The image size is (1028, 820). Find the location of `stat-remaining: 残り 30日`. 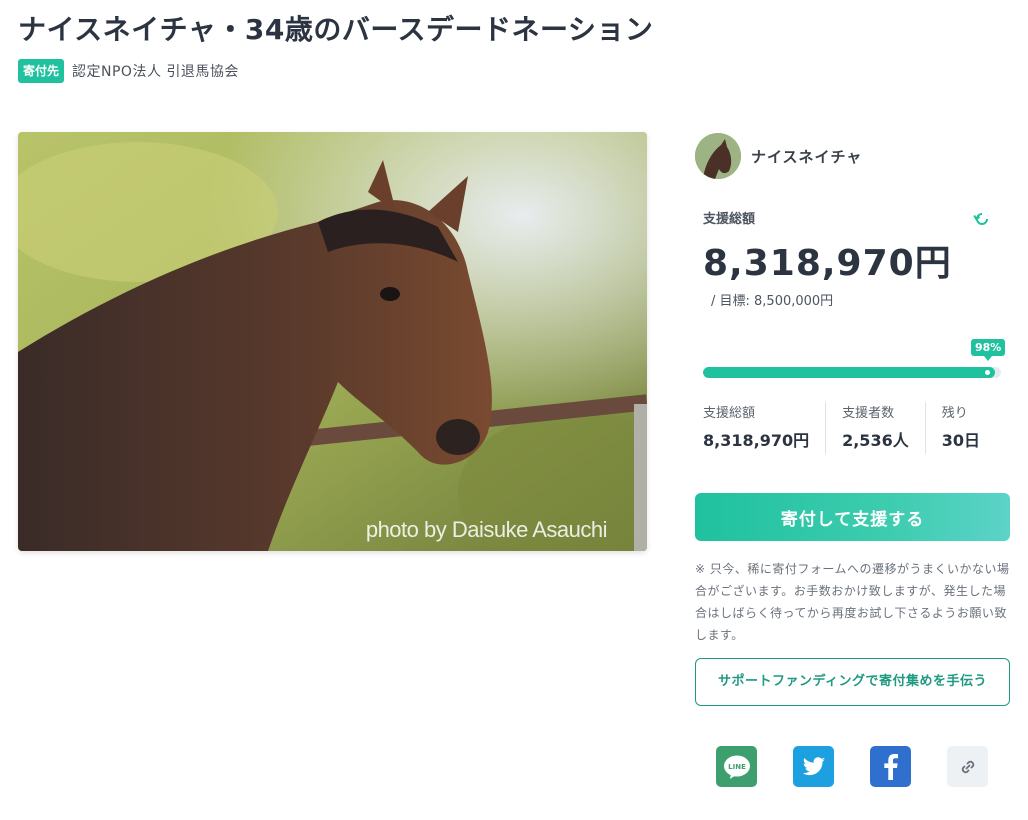

stat-remaining: 残り 30日 is located at coordinates (960, 428).